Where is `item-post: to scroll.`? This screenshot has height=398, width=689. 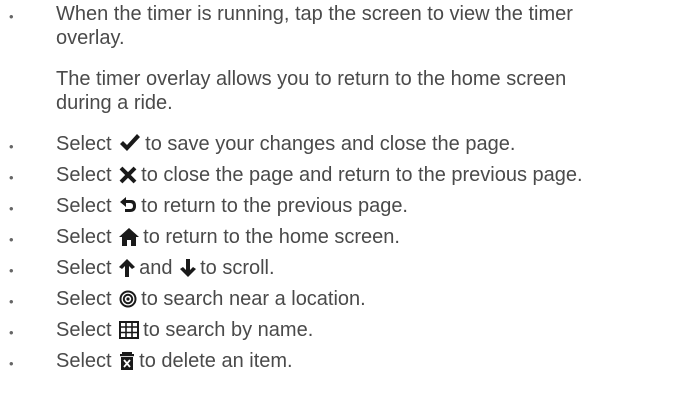
item-post: to scroll. is located at coordinates (237, 268).